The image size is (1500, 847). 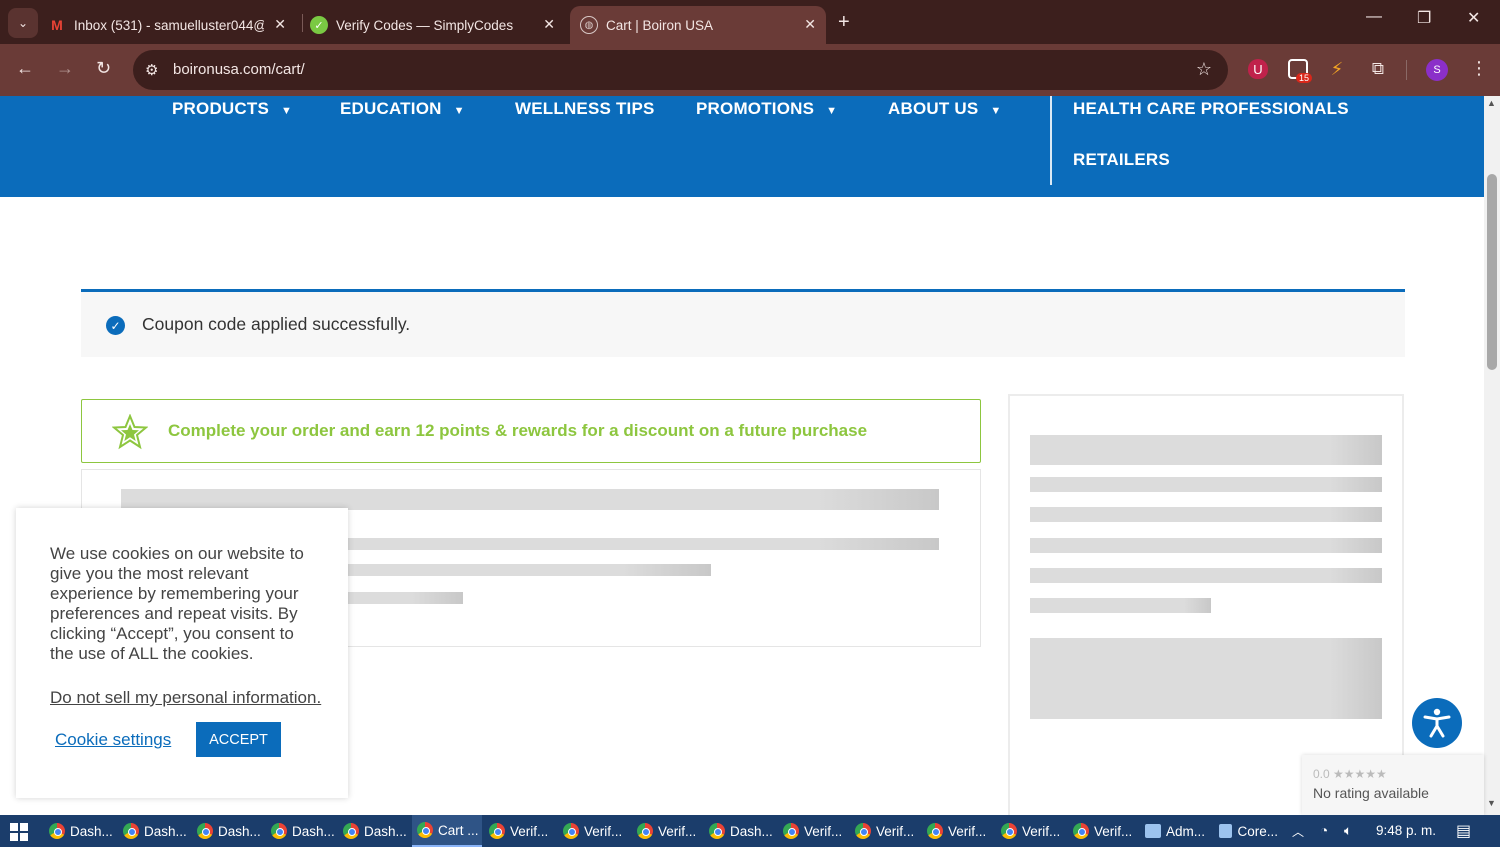 What do you see at coordinates (1226, 831) in the screenshot?
I see `app-icon` at bounding box center [1226, 831].